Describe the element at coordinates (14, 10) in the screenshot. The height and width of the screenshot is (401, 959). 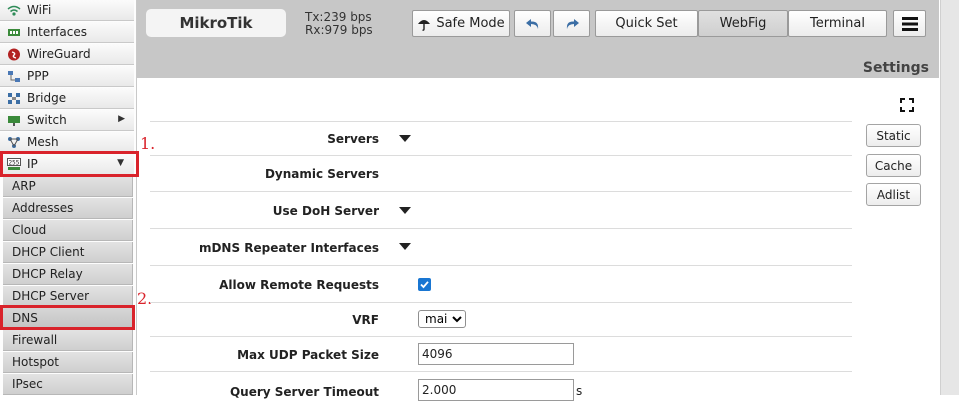
I see `wifi-icon` at that location.